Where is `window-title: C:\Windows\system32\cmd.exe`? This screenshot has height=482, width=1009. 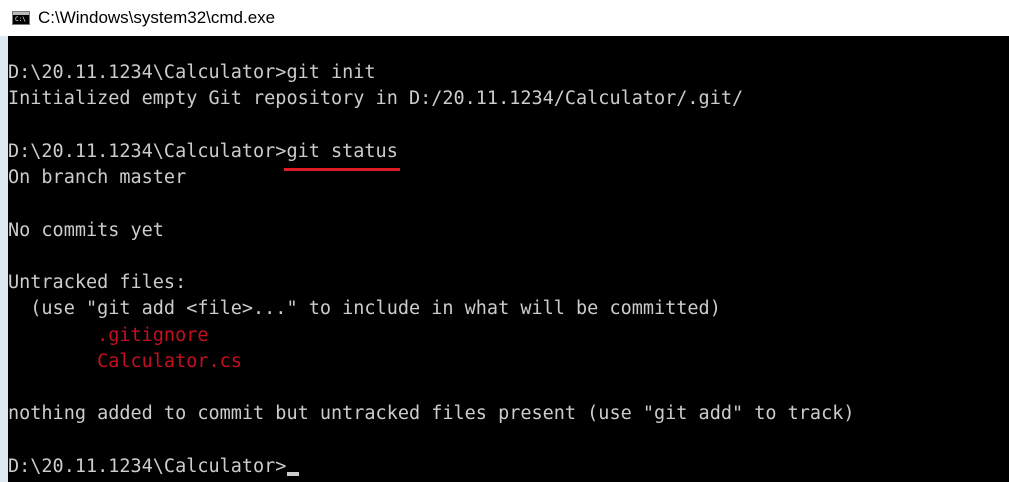
window-title: C:\Windows\system32\cmd.exe is located at coordinates (157, 17).